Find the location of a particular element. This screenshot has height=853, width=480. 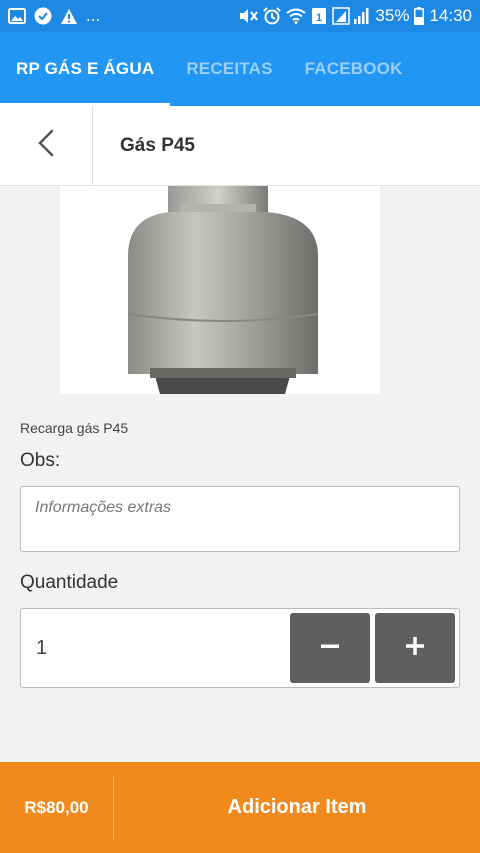

add-item-button: Adicionar Item is located at coordinates (297, 807).